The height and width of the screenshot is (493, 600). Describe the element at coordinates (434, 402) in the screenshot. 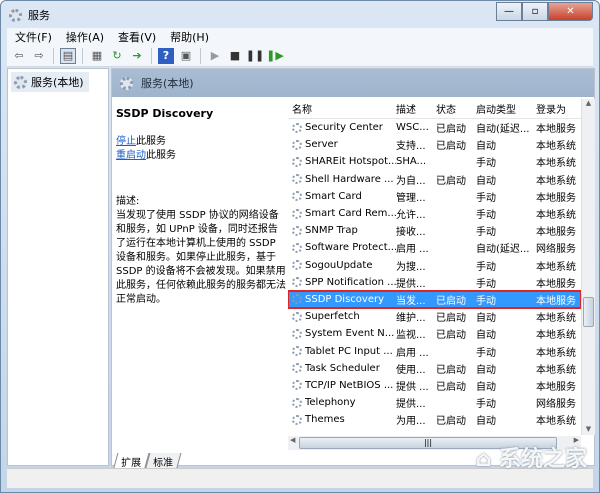

I see `service-row: Telephony 提供... 手动 网络服务` at that location.